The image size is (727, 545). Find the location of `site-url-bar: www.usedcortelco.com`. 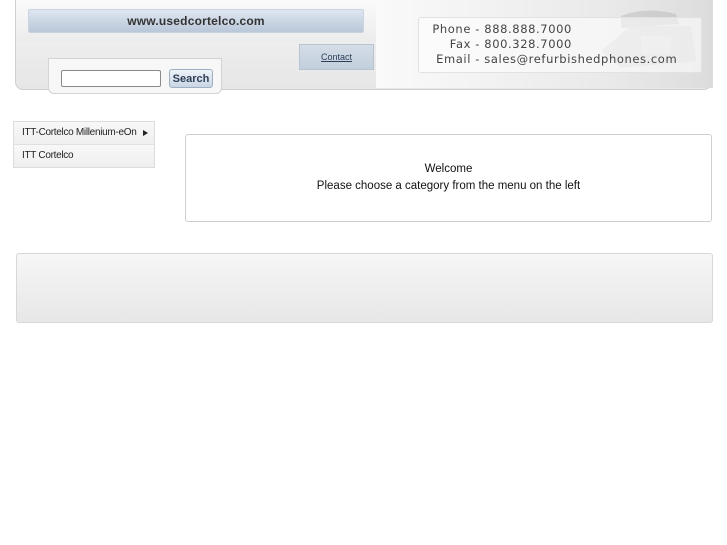

site-url-bar: www.usedcortelco.com is located at coordinates (196, 21).